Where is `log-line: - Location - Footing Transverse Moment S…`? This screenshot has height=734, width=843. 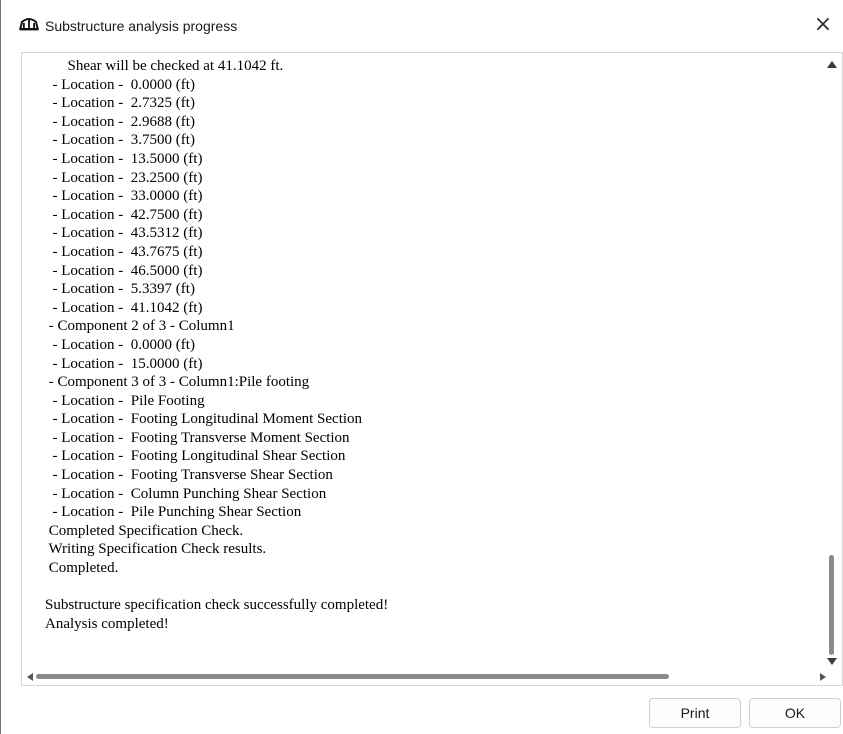
log-line: - Location - Footing Transverse Moment S… is located at coordinates (197, 437).